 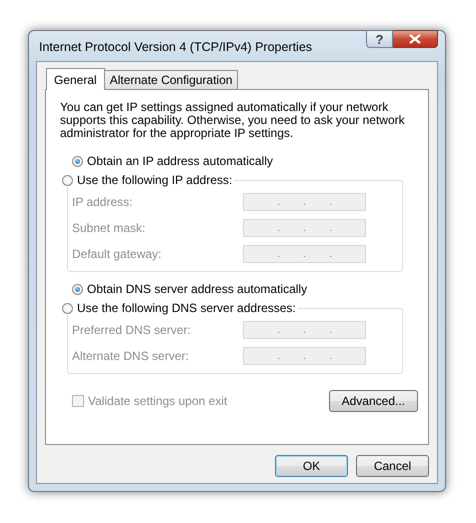 I want to click on tab: General, so click(x=75, y=79).